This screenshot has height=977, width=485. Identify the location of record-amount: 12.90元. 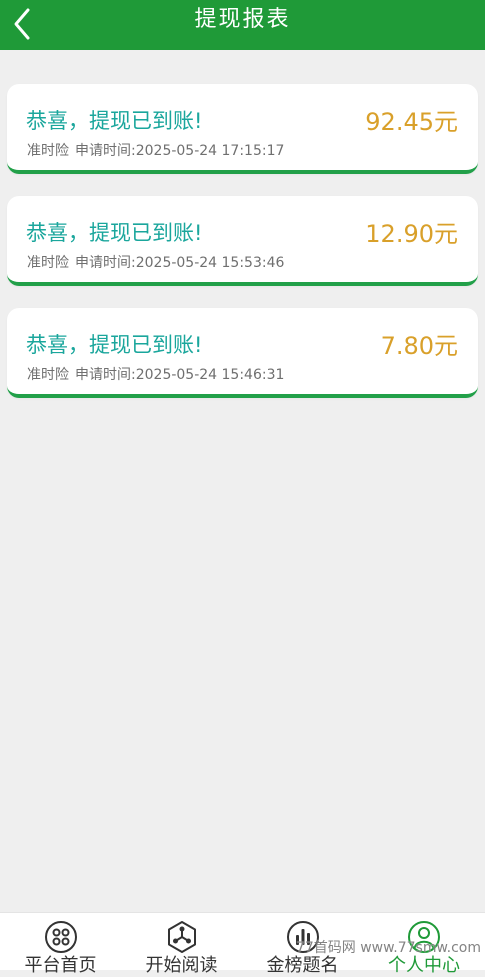
(411, 234).